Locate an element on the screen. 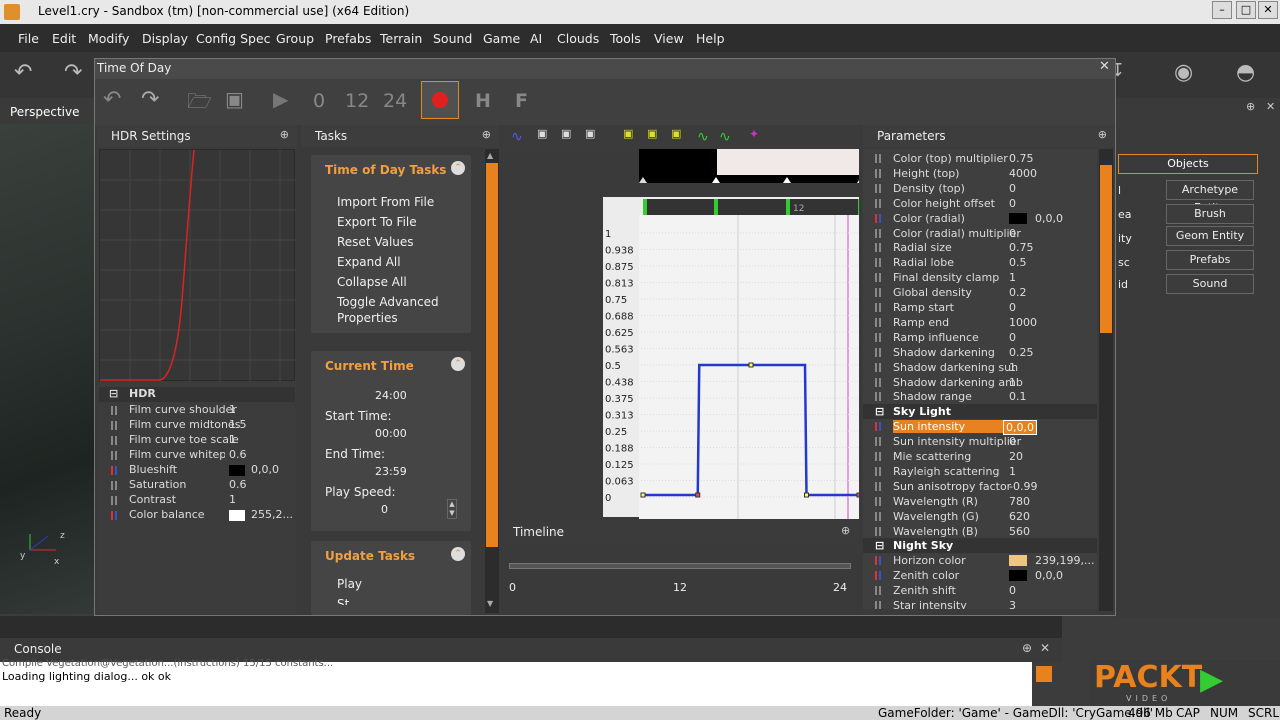 The height and width of the screenshot is (720, 1280). time-24-button: 24 is located at coordinates (395, 101).